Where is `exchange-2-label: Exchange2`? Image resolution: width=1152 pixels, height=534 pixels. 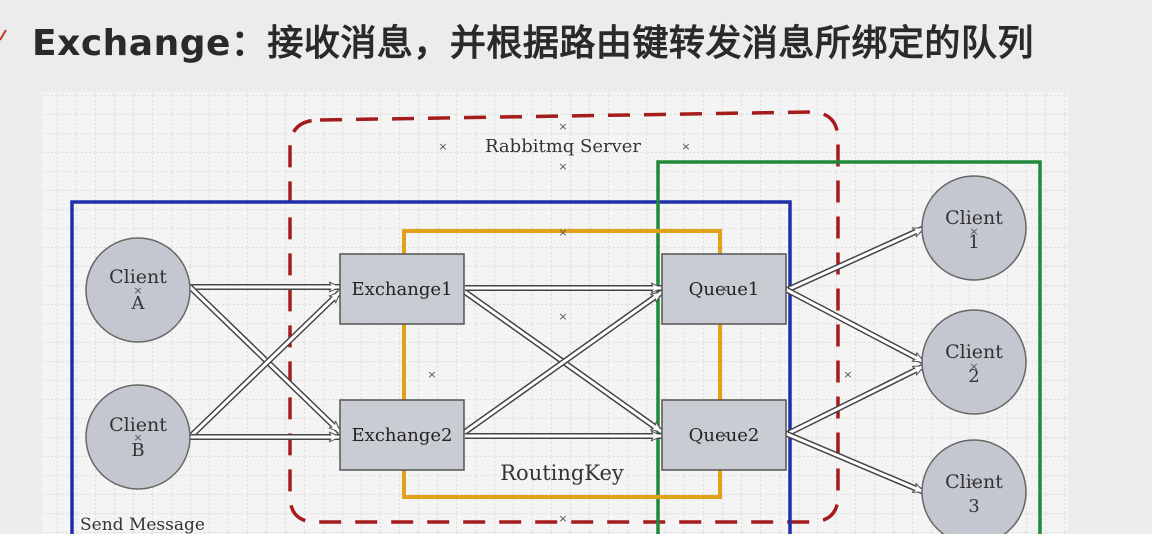
exchange-2-label: Exchange2 is located at coordinates (402, 435).